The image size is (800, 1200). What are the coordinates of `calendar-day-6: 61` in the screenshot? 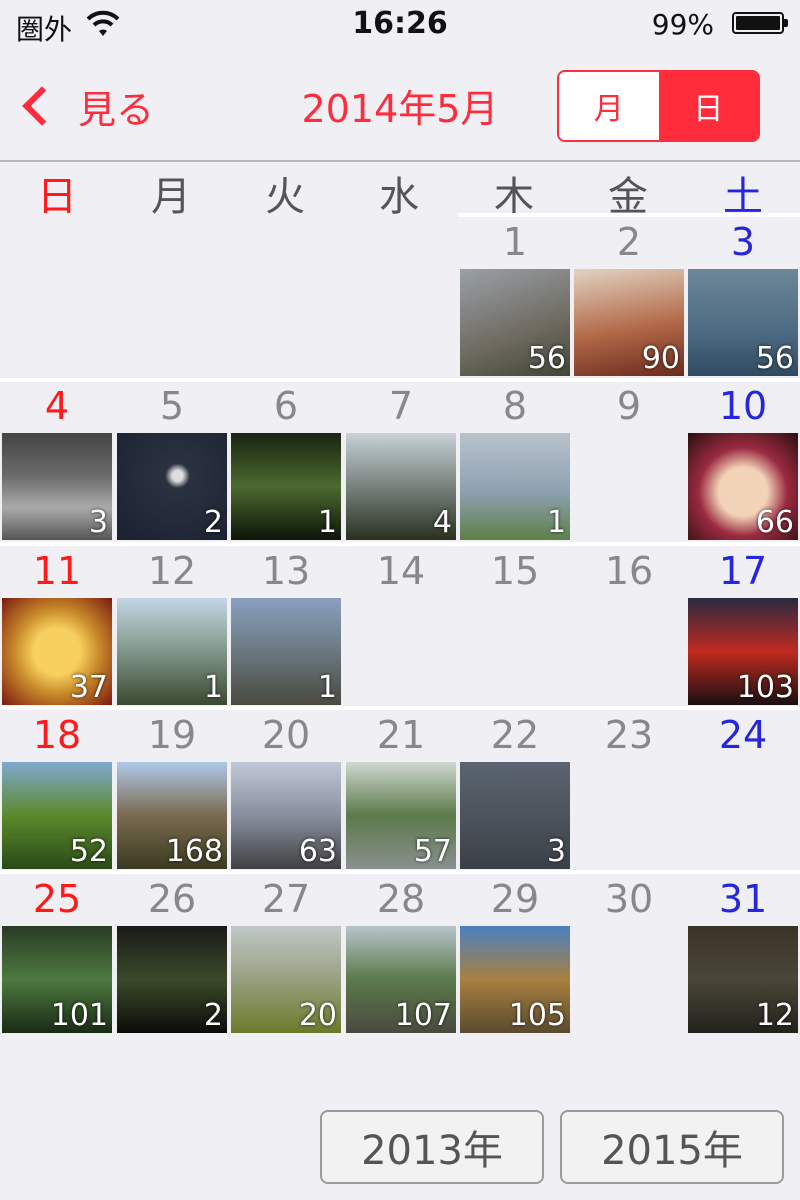 It's located at (286, 460).